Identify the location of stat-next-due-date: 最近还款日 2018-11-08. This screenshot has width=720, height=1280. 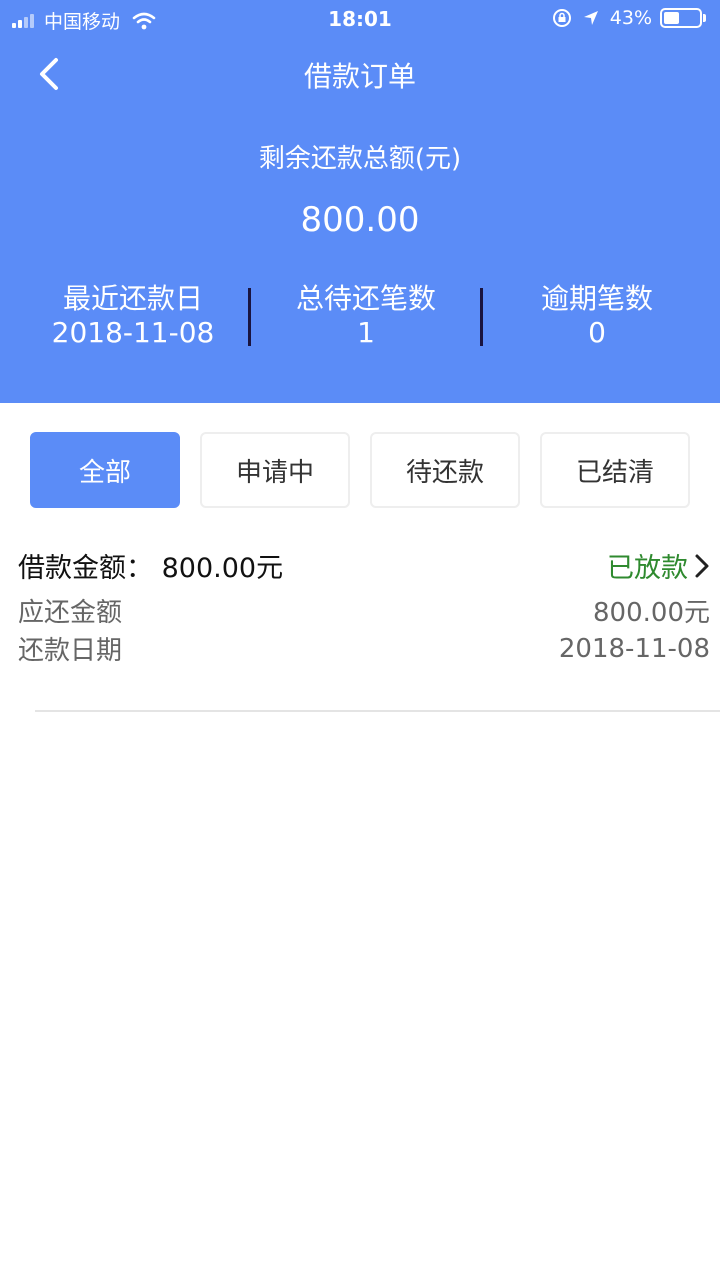
(133, 316).